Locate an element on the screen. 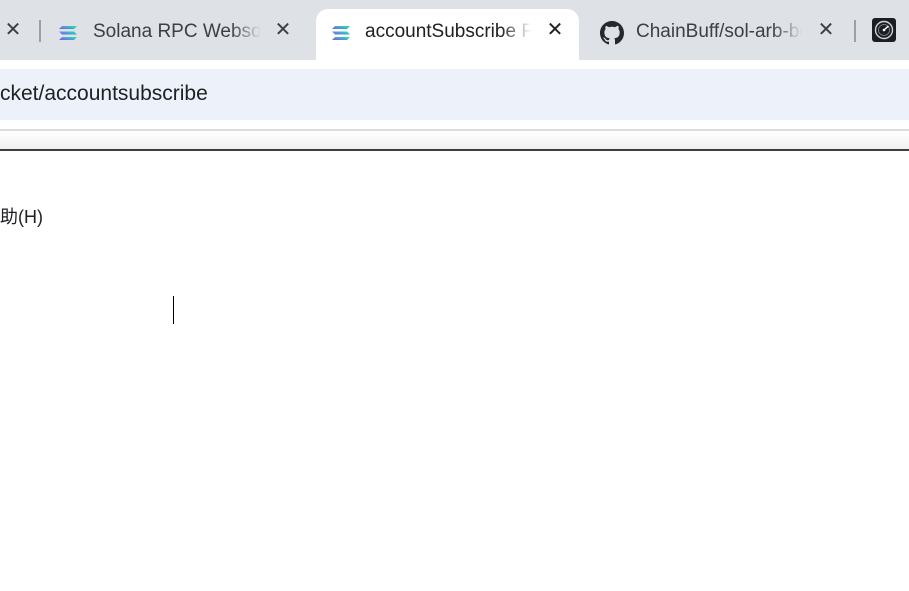 This screenshot has height=591, width=909. menu-item-help: 助(H) is located at coordinates (21, 216).